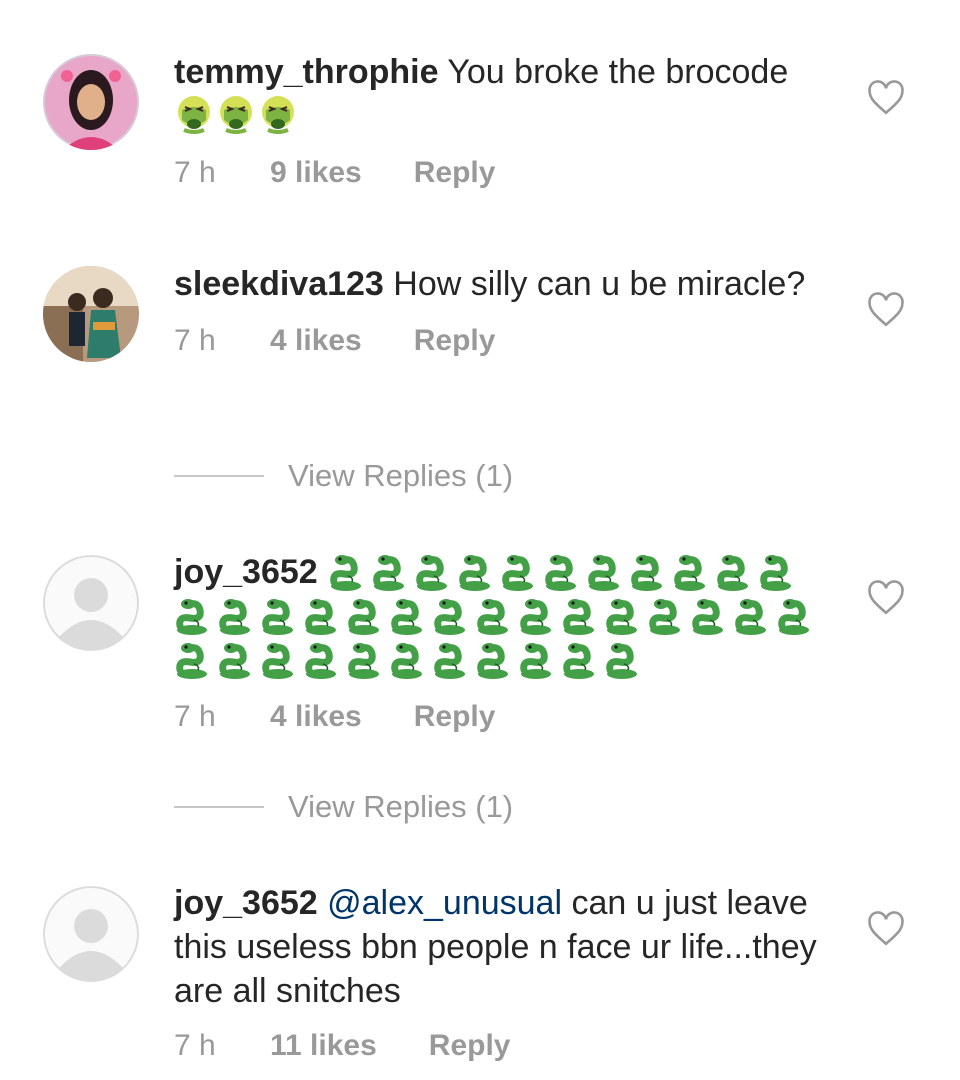 Image resolution: width=960 pixels, height=1080 pixels. I want to click on comment-text: sleekdiva123 How silly can u be miracle?, so click(504, 284).